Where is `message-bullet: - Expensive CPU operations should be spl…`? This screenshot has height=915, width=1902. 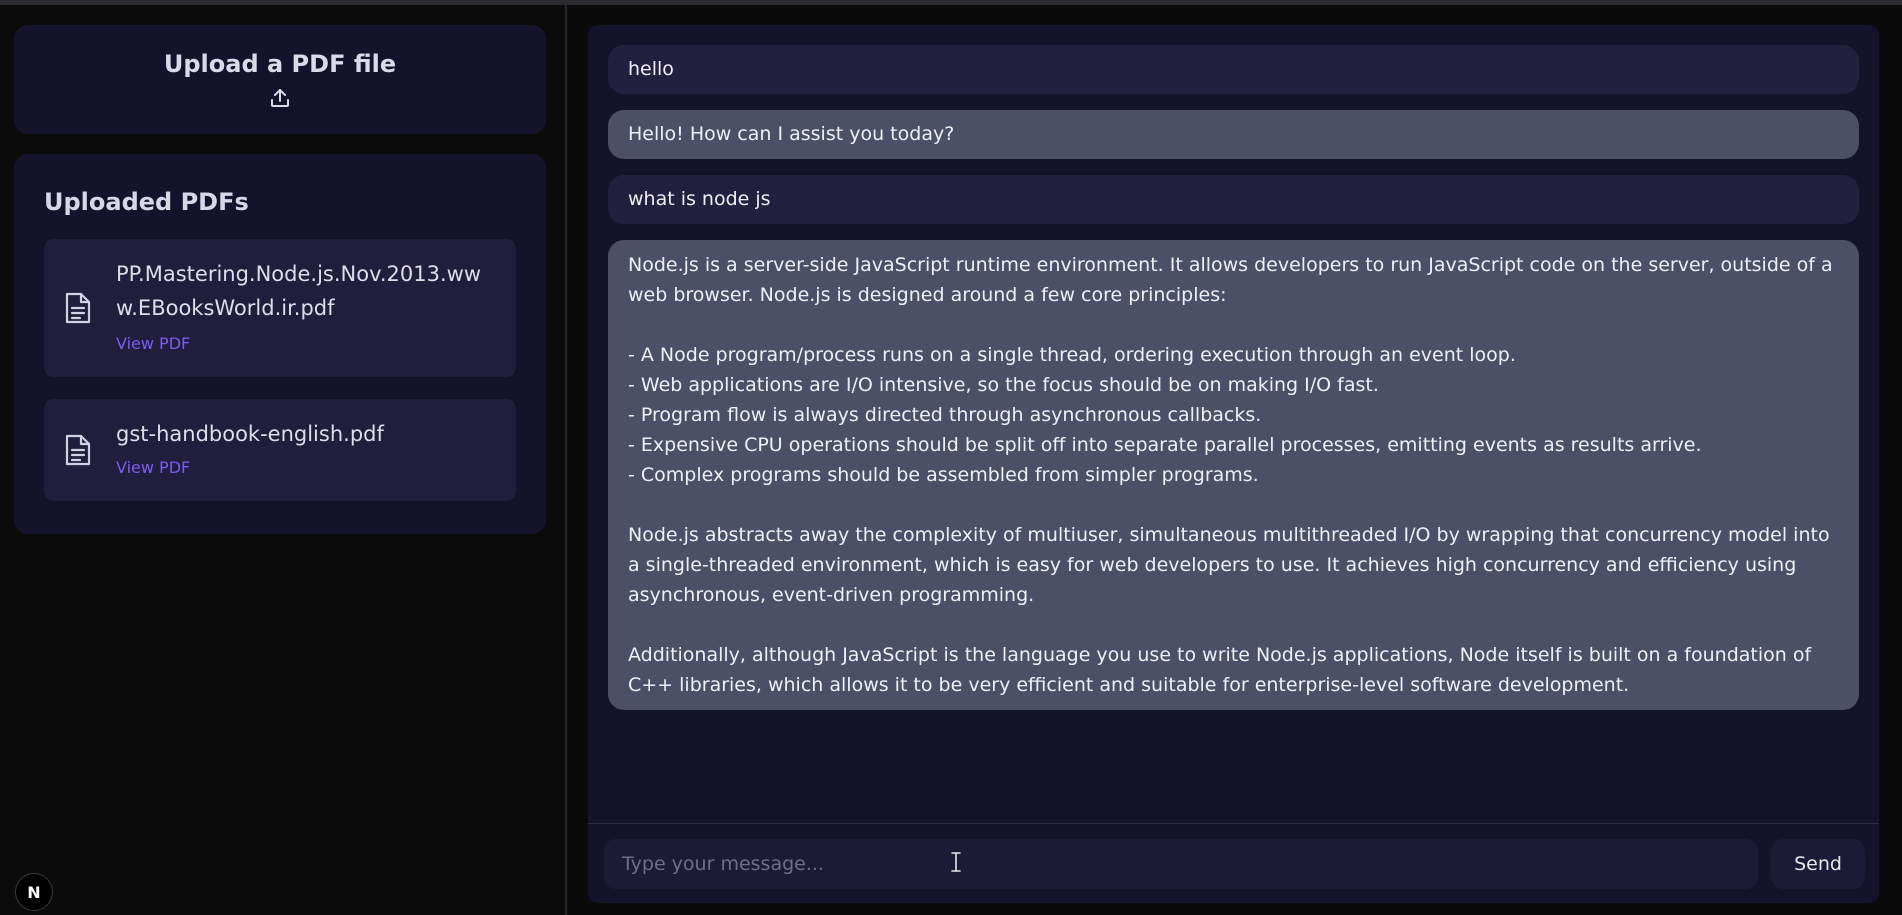 message-bullet: - Expensive CPU operations should be spl… is located at coordinates (1165, 445).